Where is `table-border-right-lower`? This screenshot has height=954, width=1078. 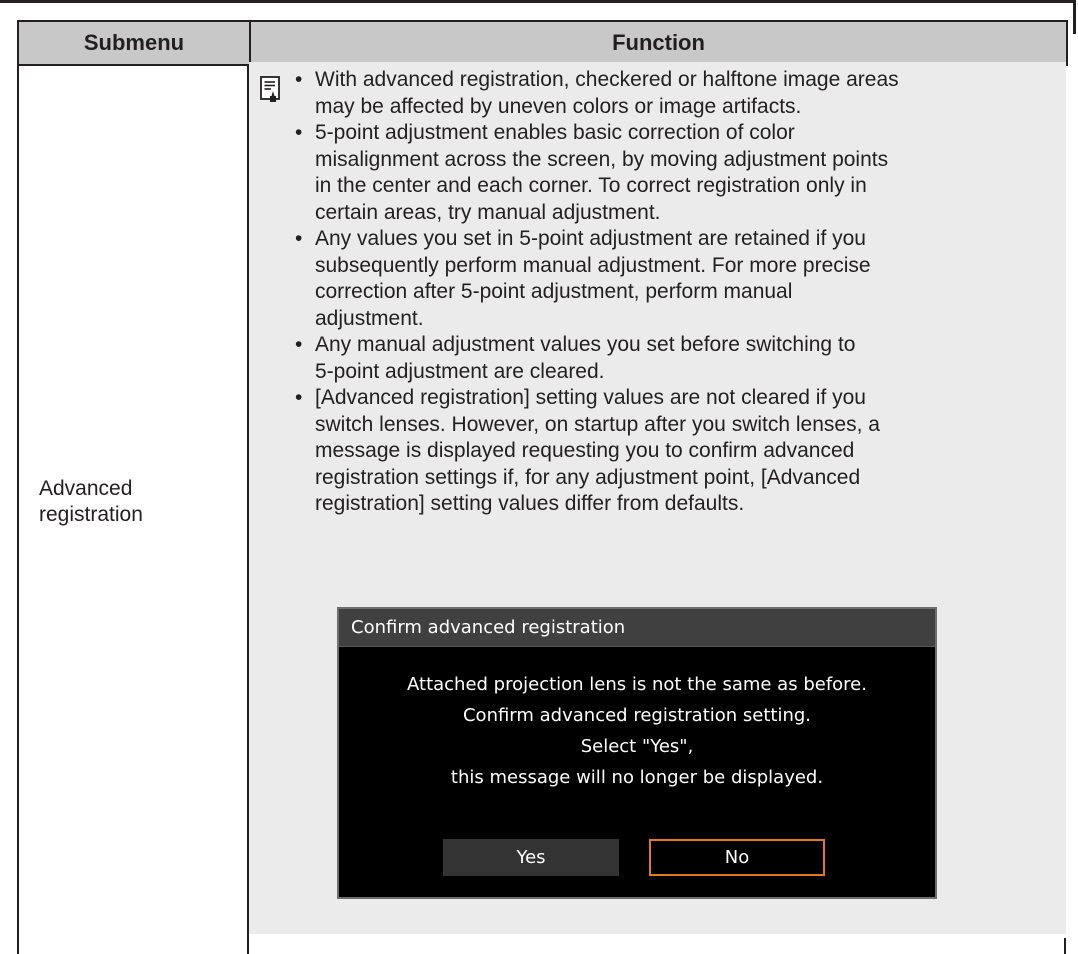
table-border-right-lower is located at coordinates (1065, 946).